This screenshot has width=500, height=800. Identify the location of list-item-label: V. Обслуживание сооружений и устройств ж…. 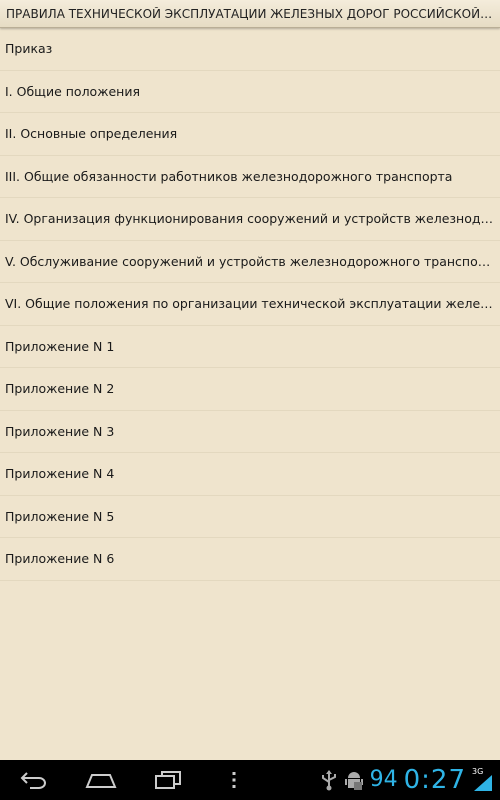
(250, 261).